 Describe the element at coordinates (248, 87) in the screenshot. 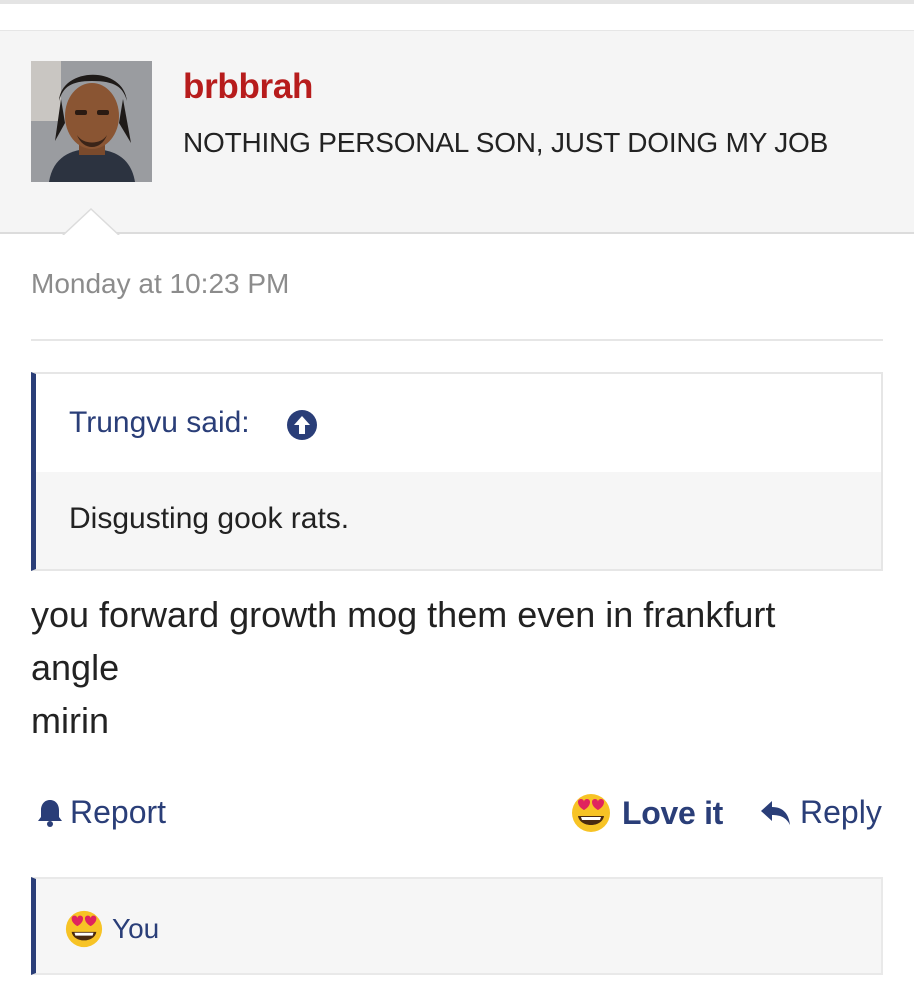

I see `username: brbbrah` at that location.